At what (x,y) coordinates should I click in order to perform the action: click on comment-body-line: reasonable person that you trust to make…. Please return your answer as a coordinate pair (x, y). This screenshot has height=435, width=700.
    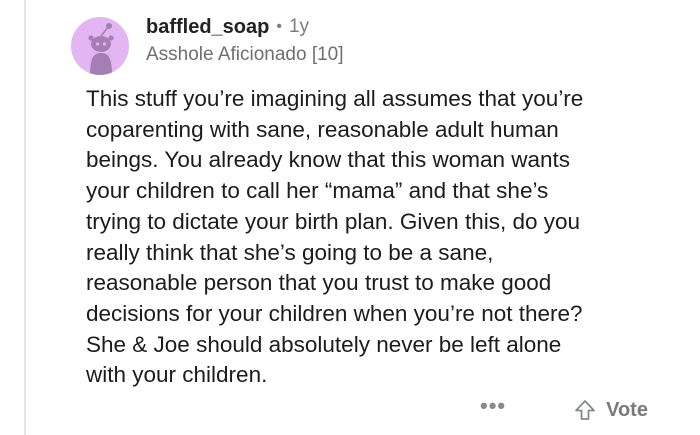
    Looking at the image, I should click on (319, 283).